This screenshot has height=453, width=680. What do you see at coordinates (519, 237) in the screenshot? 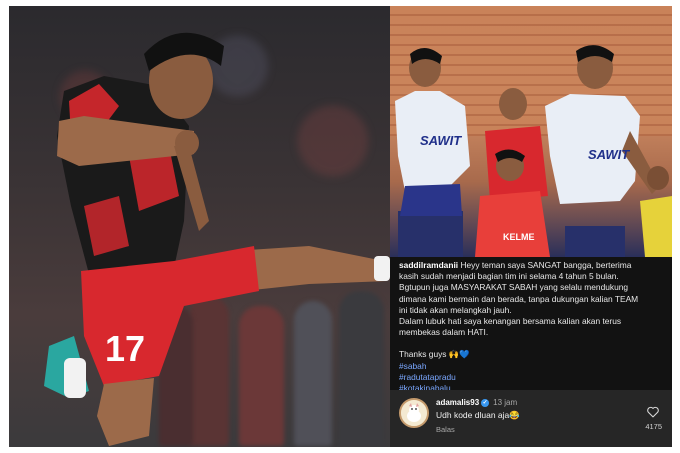
I see `kit-brand-text: KELME` at bounding box center [519, 237].